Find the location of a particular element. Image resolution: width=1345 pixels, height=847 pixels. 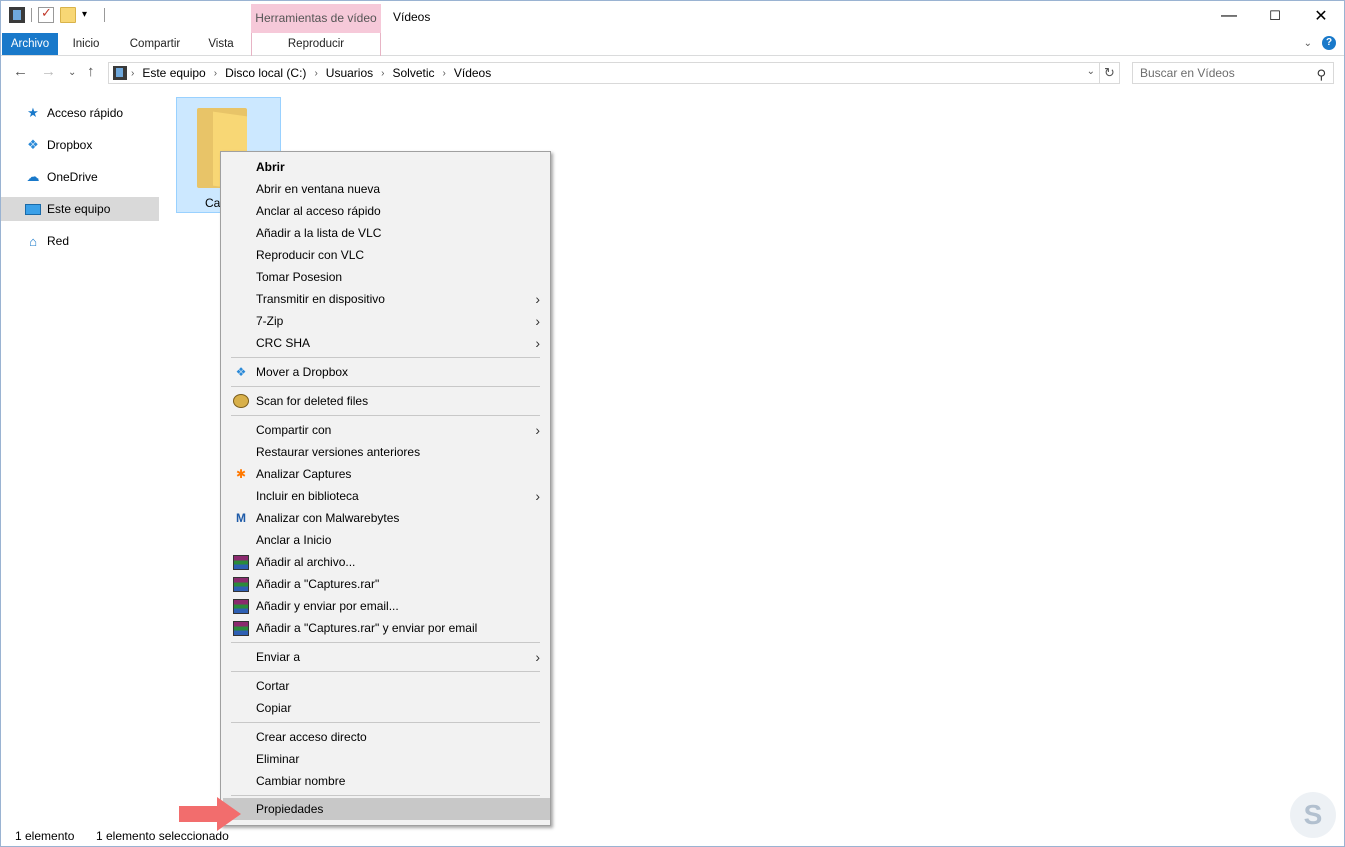

breadcrumb-solvetic: Solvetic is located at coordinates (413, 73).